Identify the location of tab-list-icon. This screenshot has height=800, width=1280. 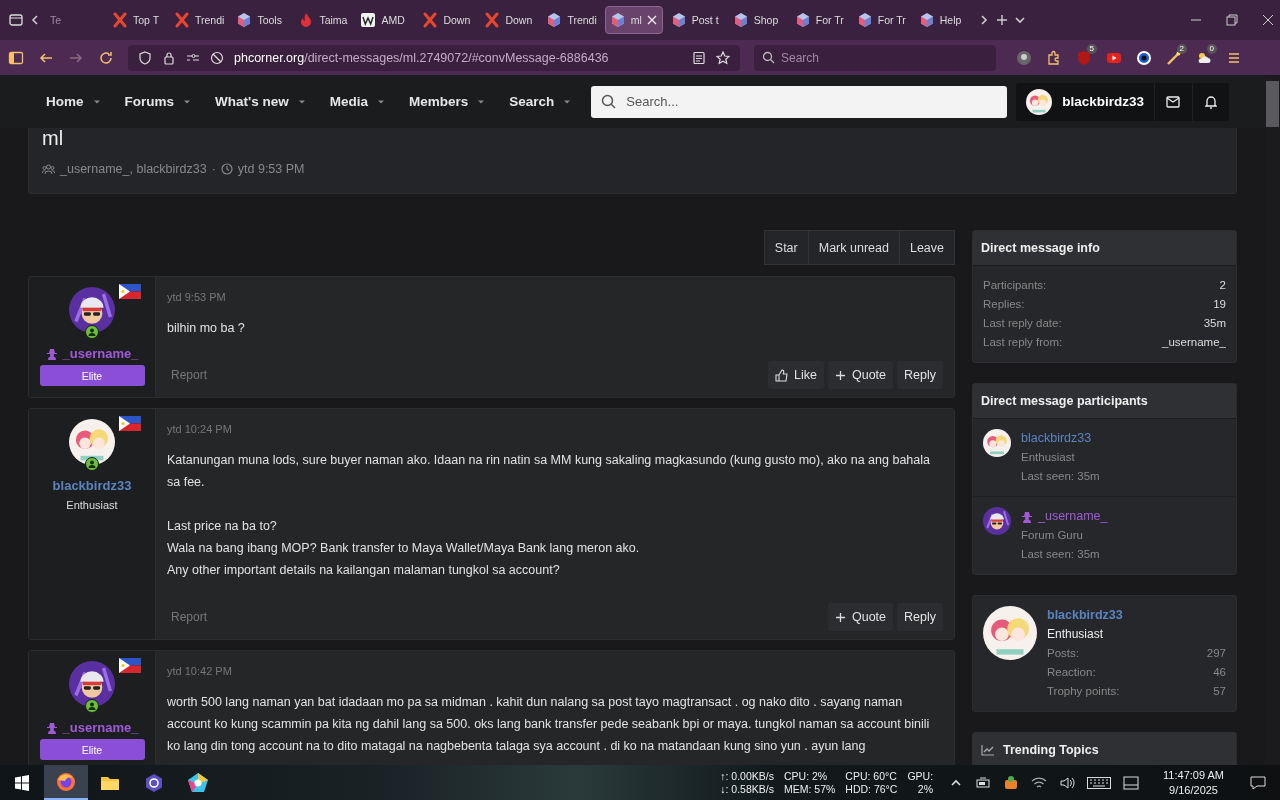
(16, 20).